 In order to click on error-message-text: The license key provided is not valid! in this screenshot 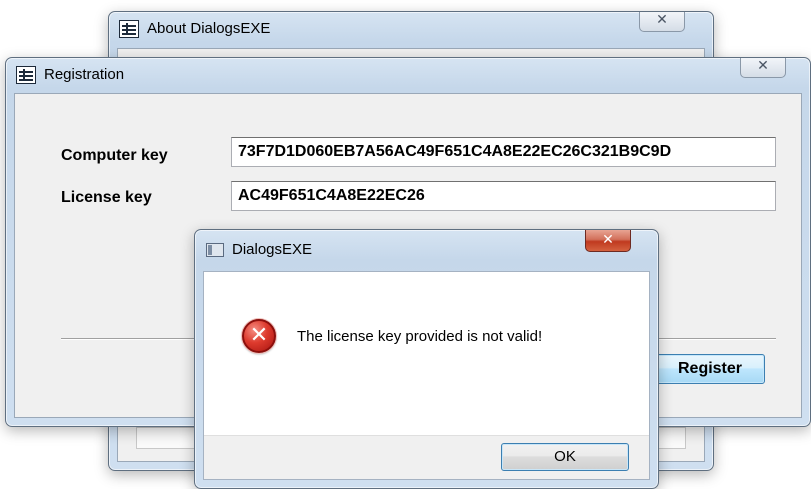, I will do `click(420, 336)`.